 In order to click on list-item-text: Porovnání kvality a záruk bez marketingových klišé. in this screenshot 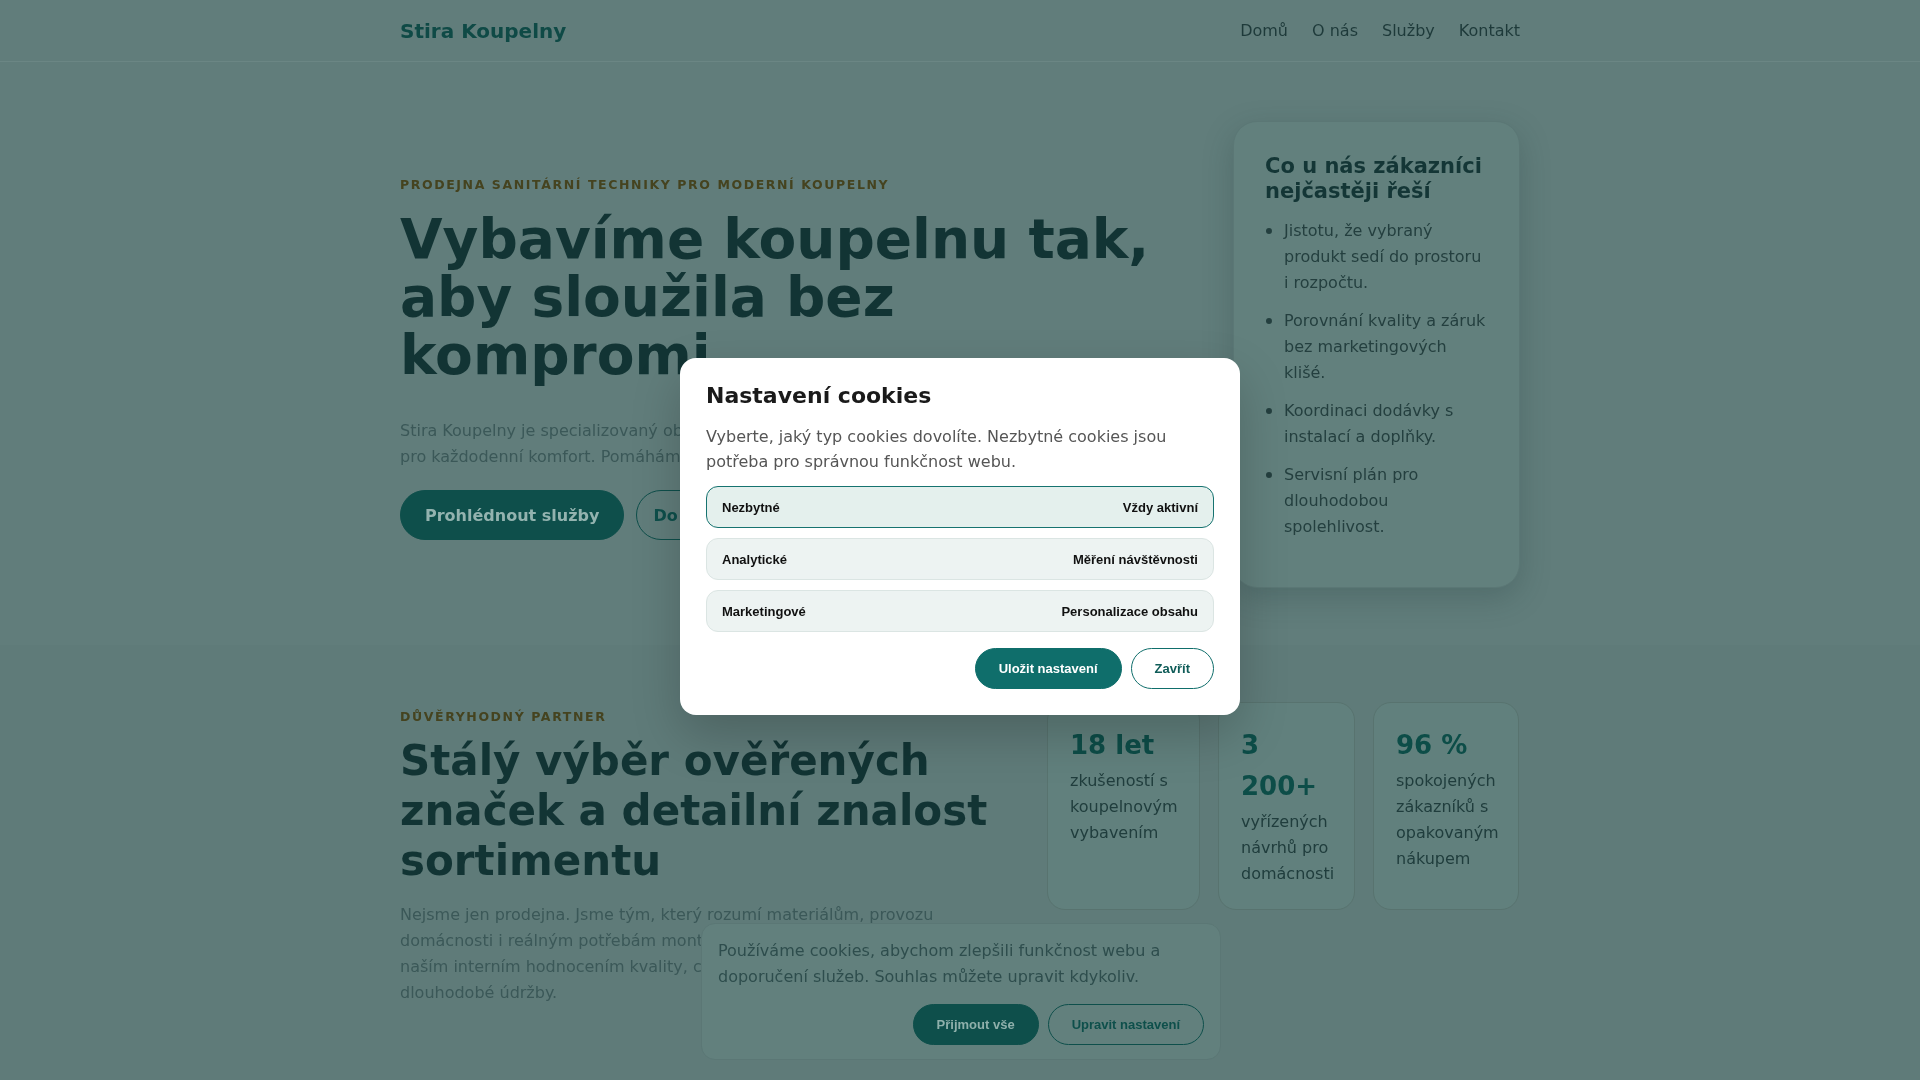, I will do `click(1385, 347)`.